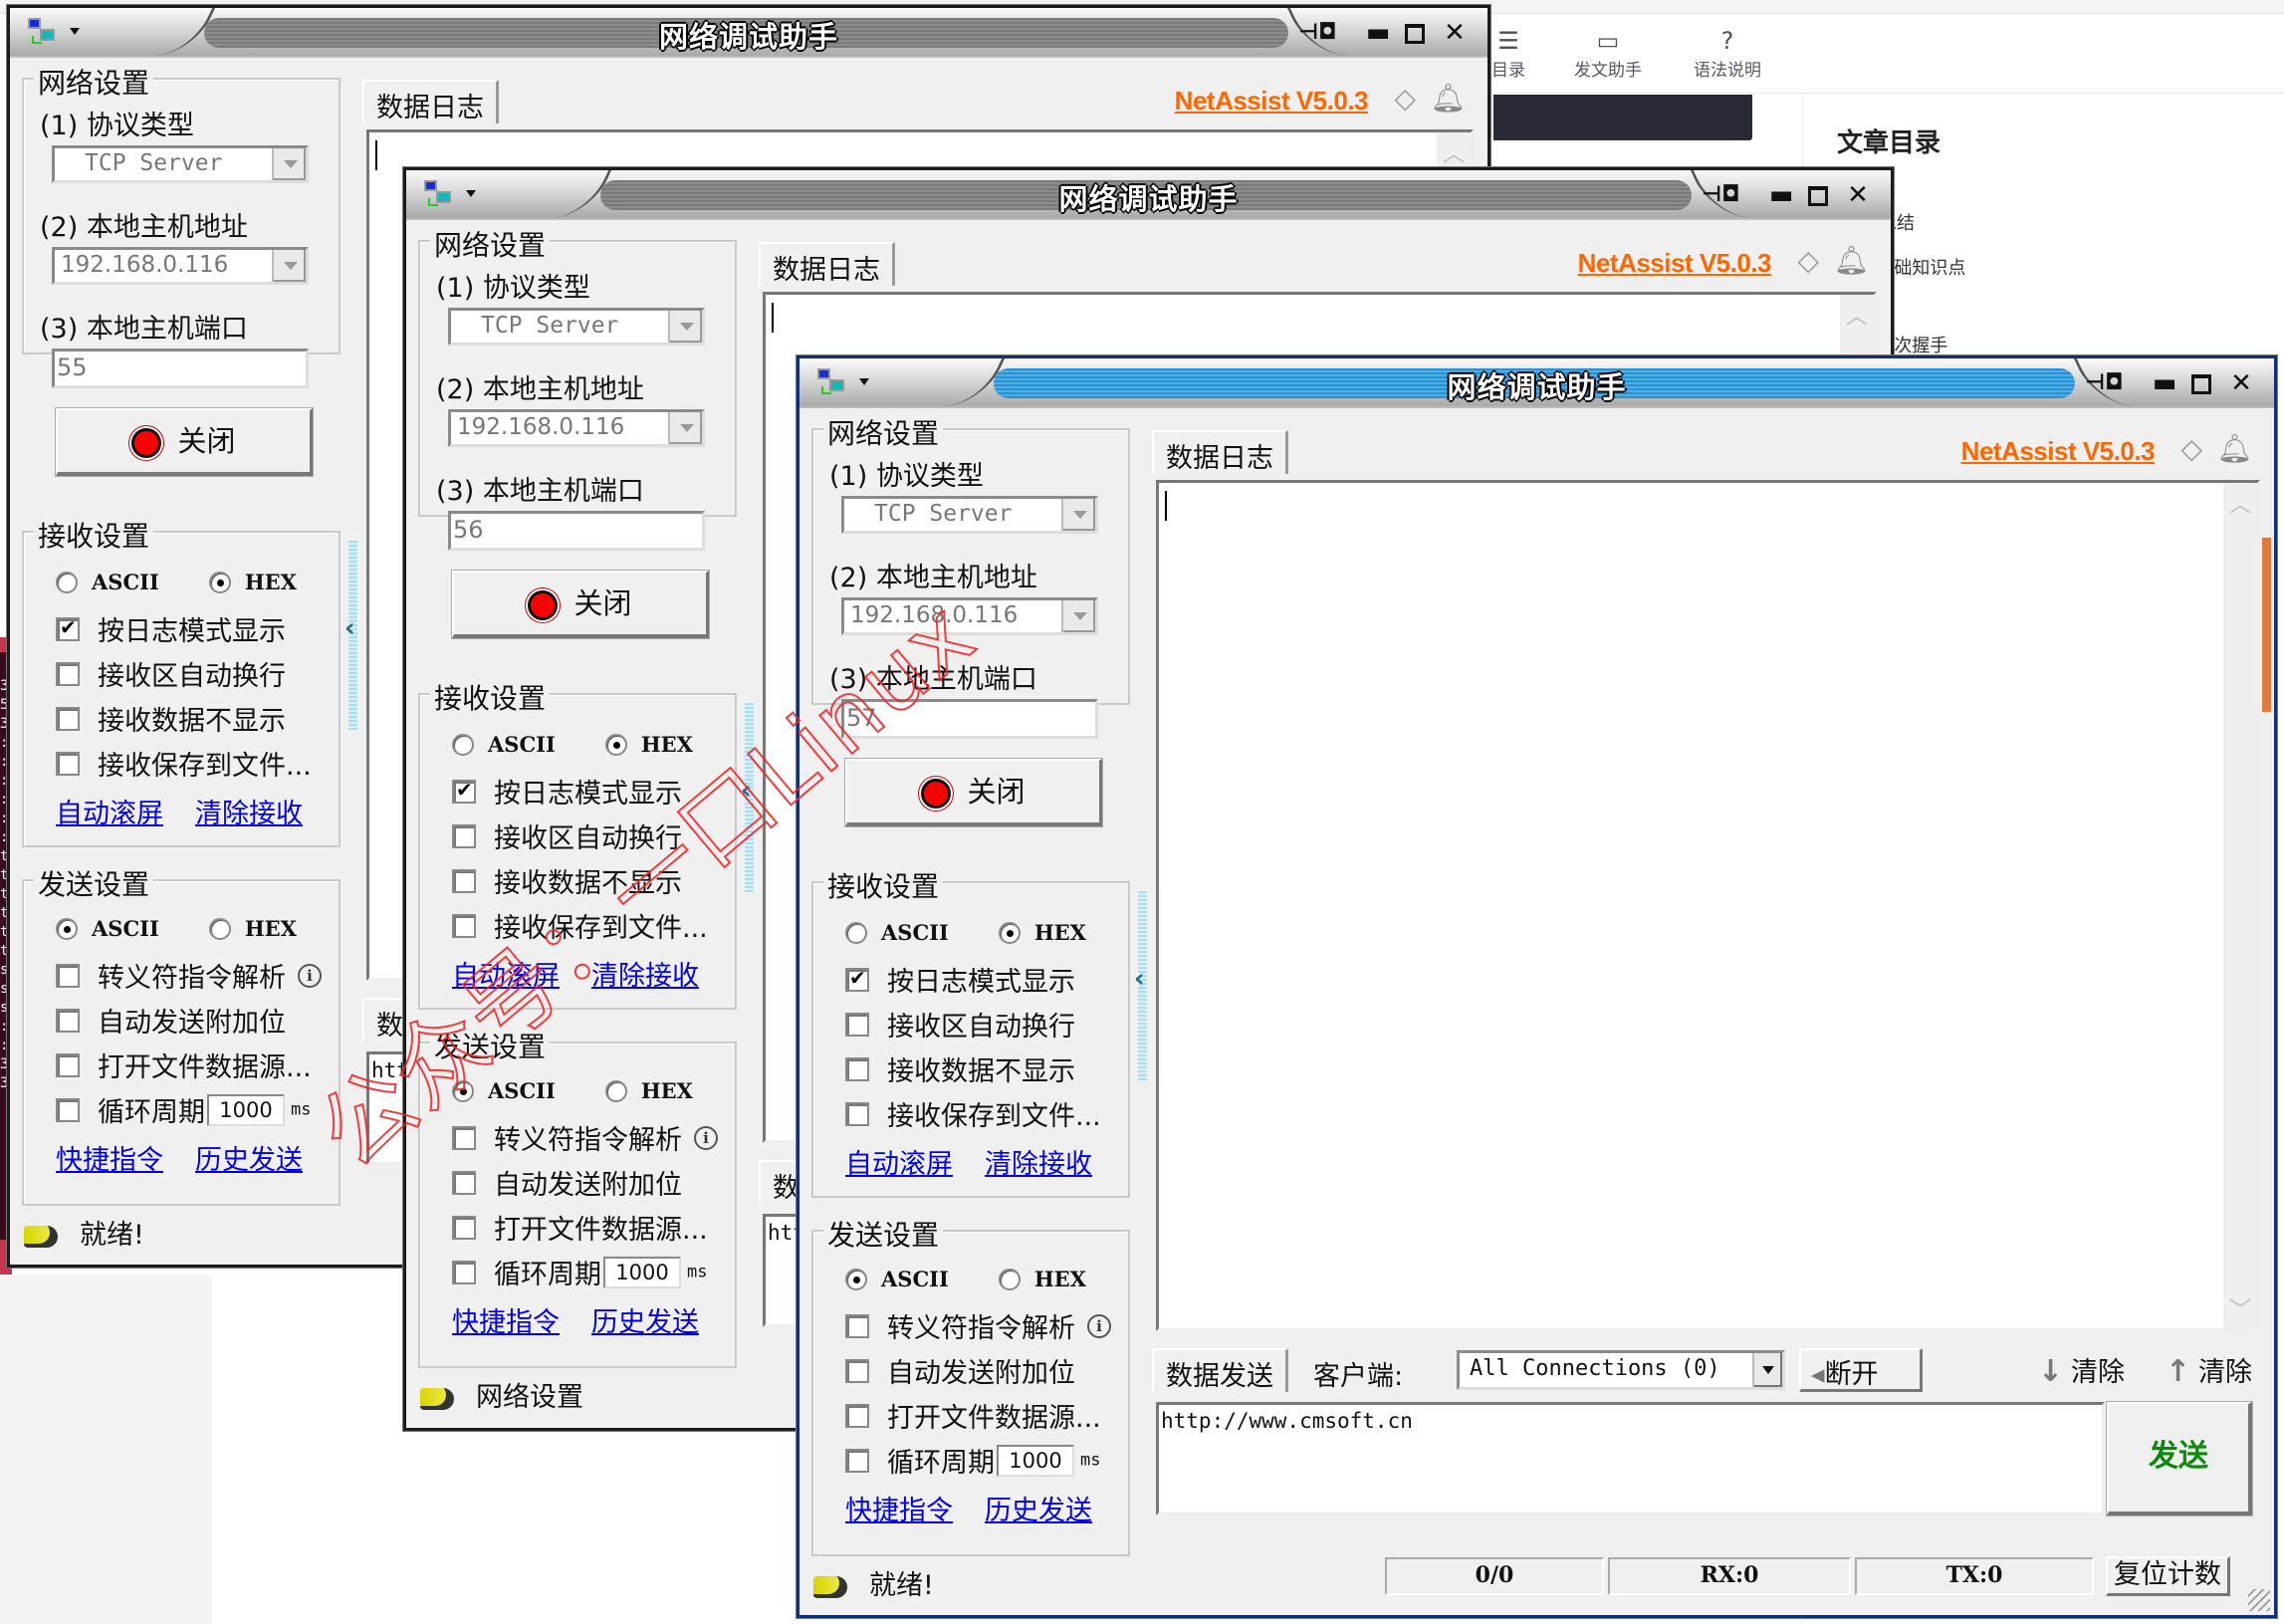 The image size is (2284, 1624). What do you see at coordinates (1220, 1370) in the screenshot?
I see `tab-data-send: 数据发送` at bounding box center [1220, 1370].